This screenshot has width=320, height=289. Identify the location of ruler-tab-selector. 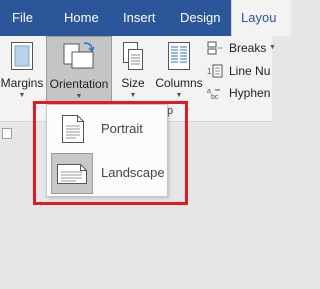
(7, 133).